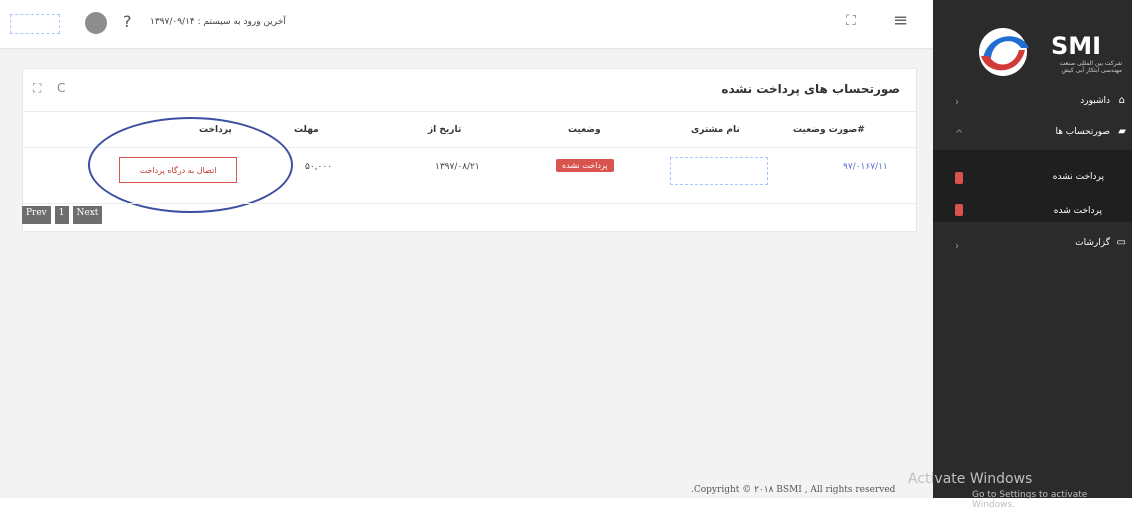  I want to click on windows-activation-hint: Go to Settings to activate Windows., so click(1030, 500).